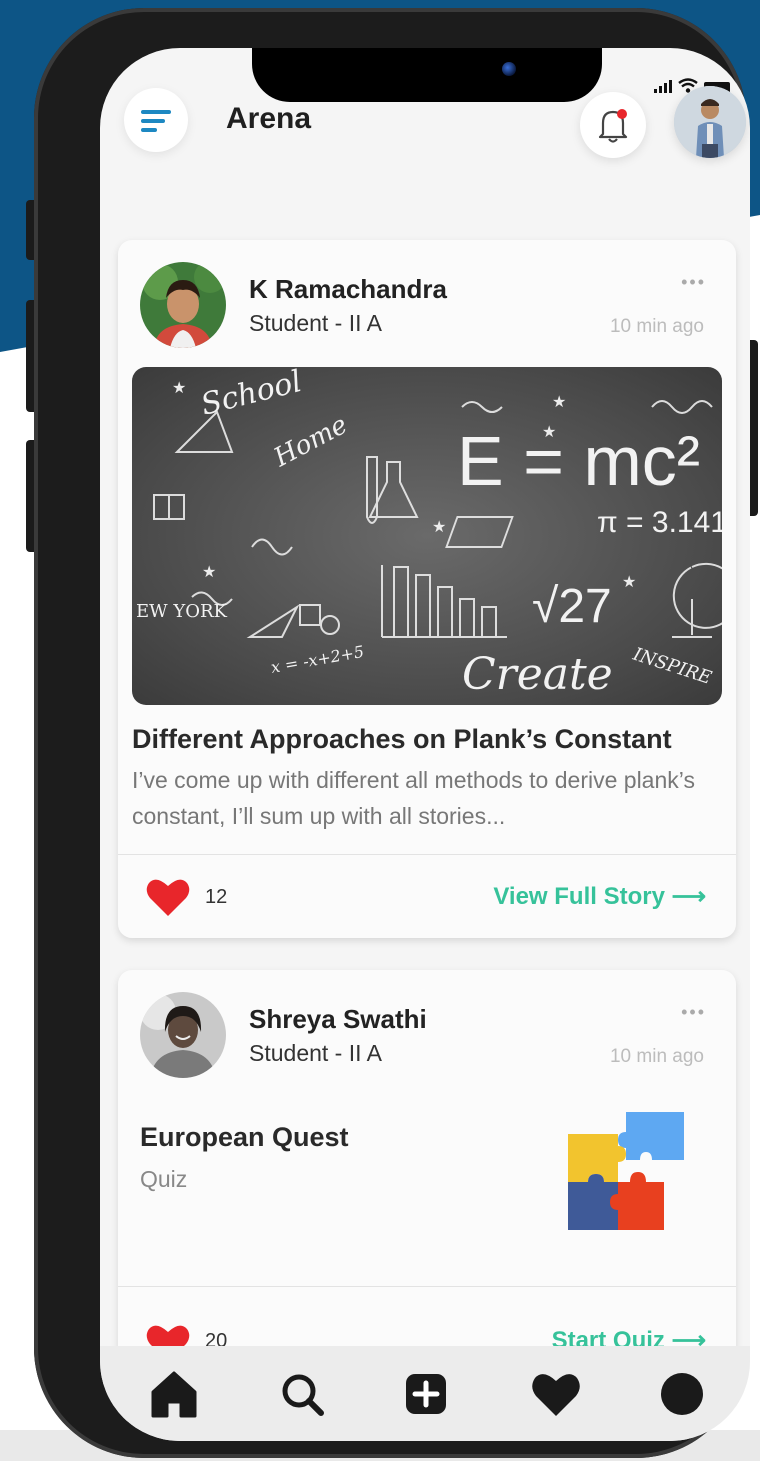  I want to click on bell-icon, so click(613, 126).